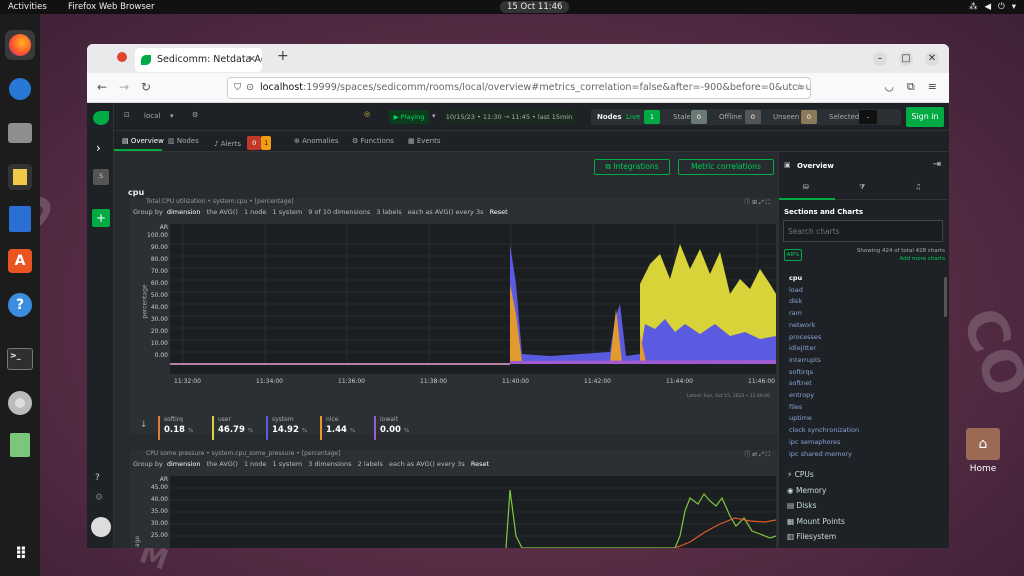 This screenshot has height=576, width=1024. Describe the element at coordinates (27, 7) in the screenshot. I see `activities-button: Activities` at that location.